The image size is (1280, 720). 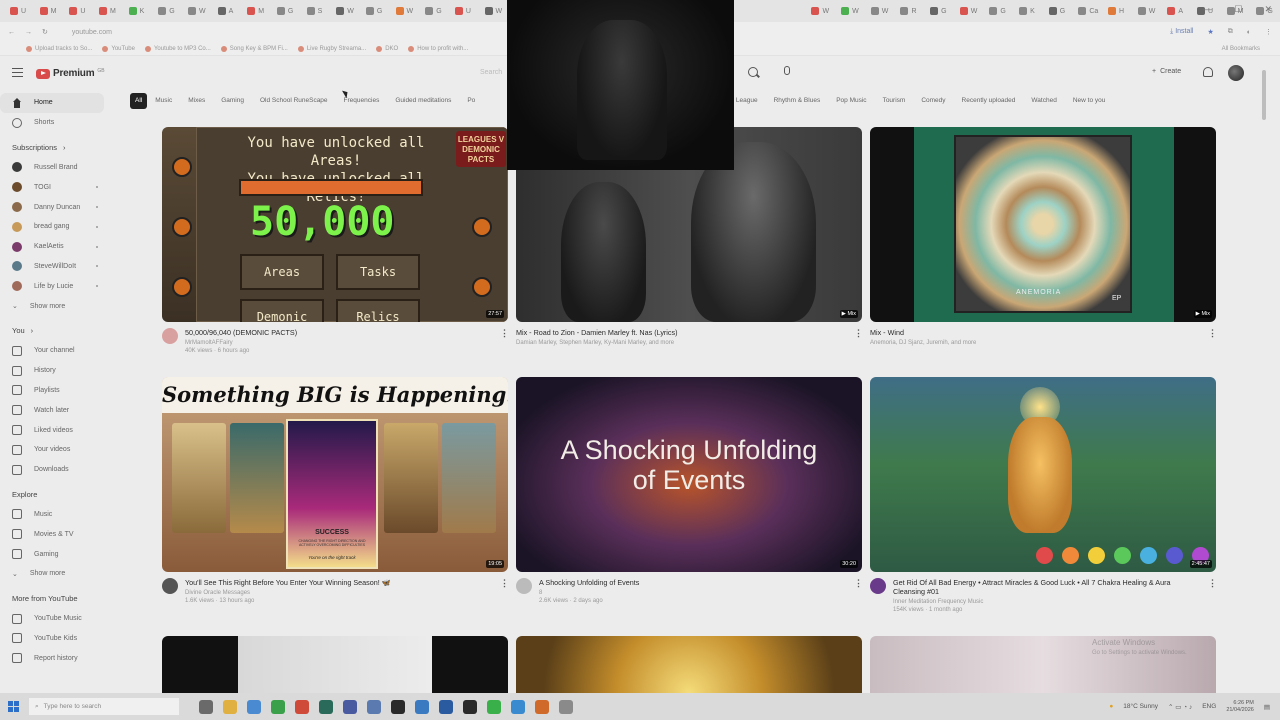 What do you see at coordinates (1140, 706) in the screenshot?
I see `weather-text: 18°C Sunny` at bounding box center [1140, 706].